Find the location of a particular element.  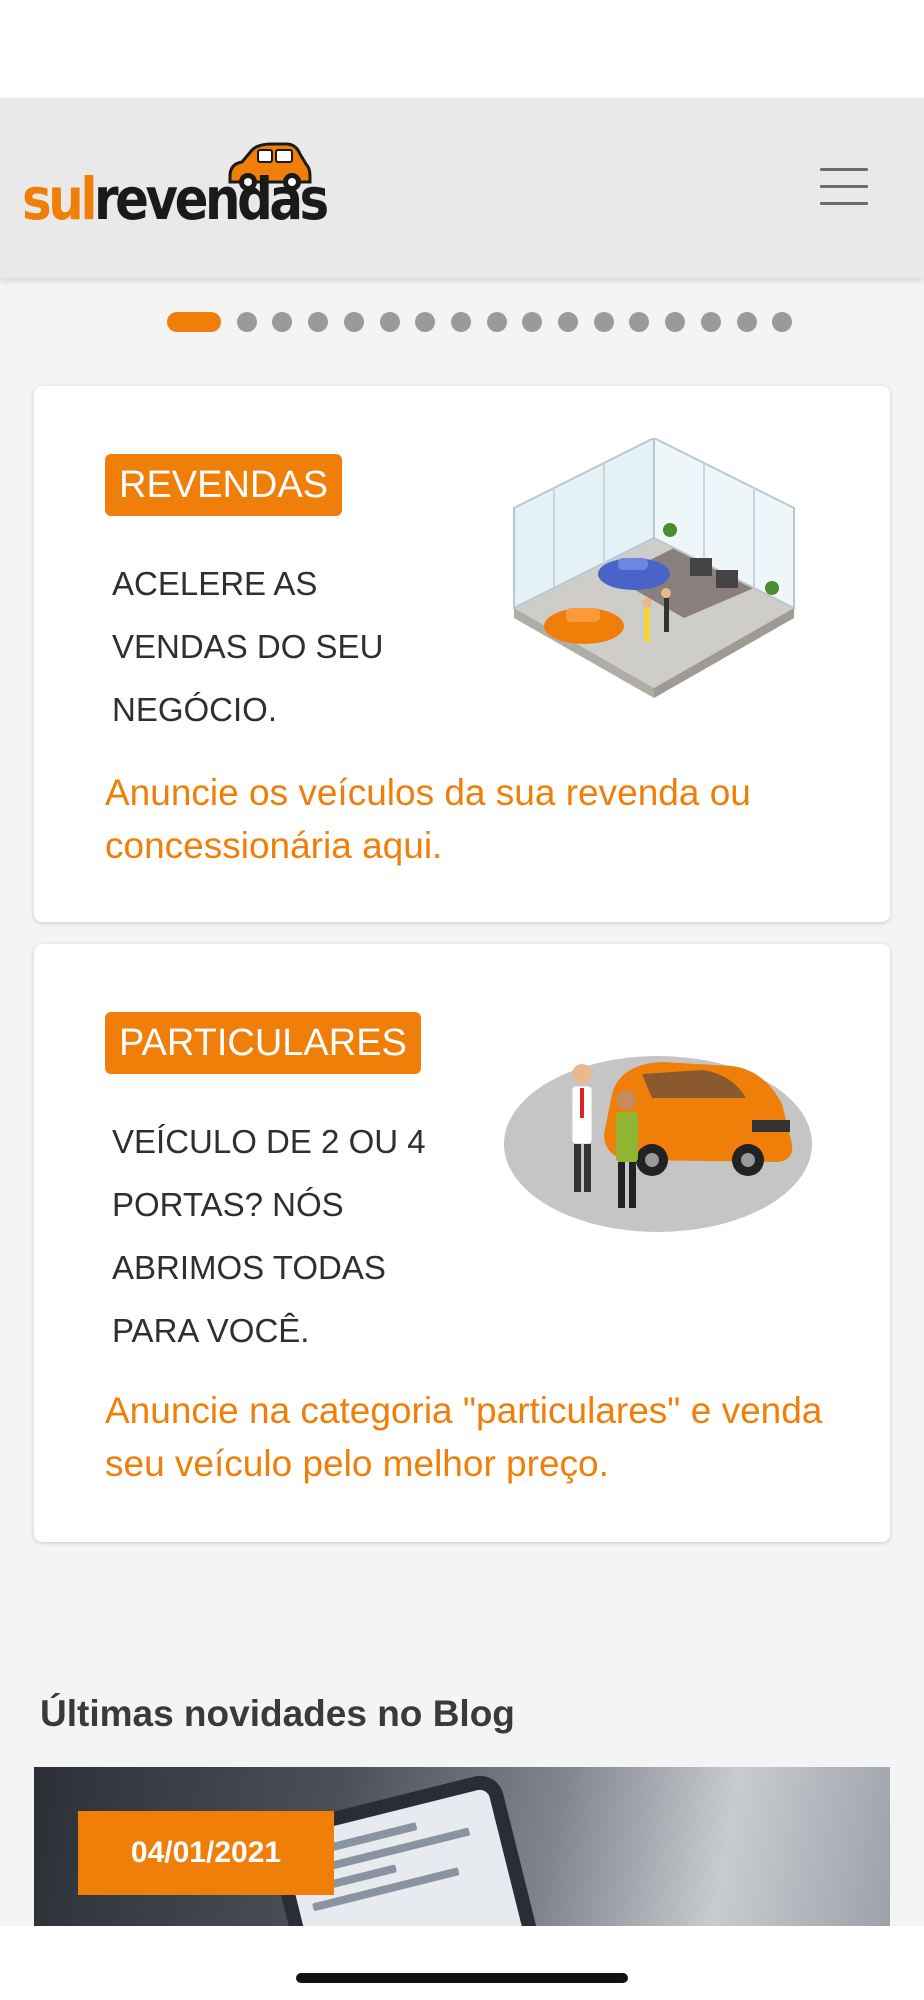

card-text-revendas: ACELERE AS VENDAS DO SEU NEGÓCIO. is located at coordinates (248, 646).